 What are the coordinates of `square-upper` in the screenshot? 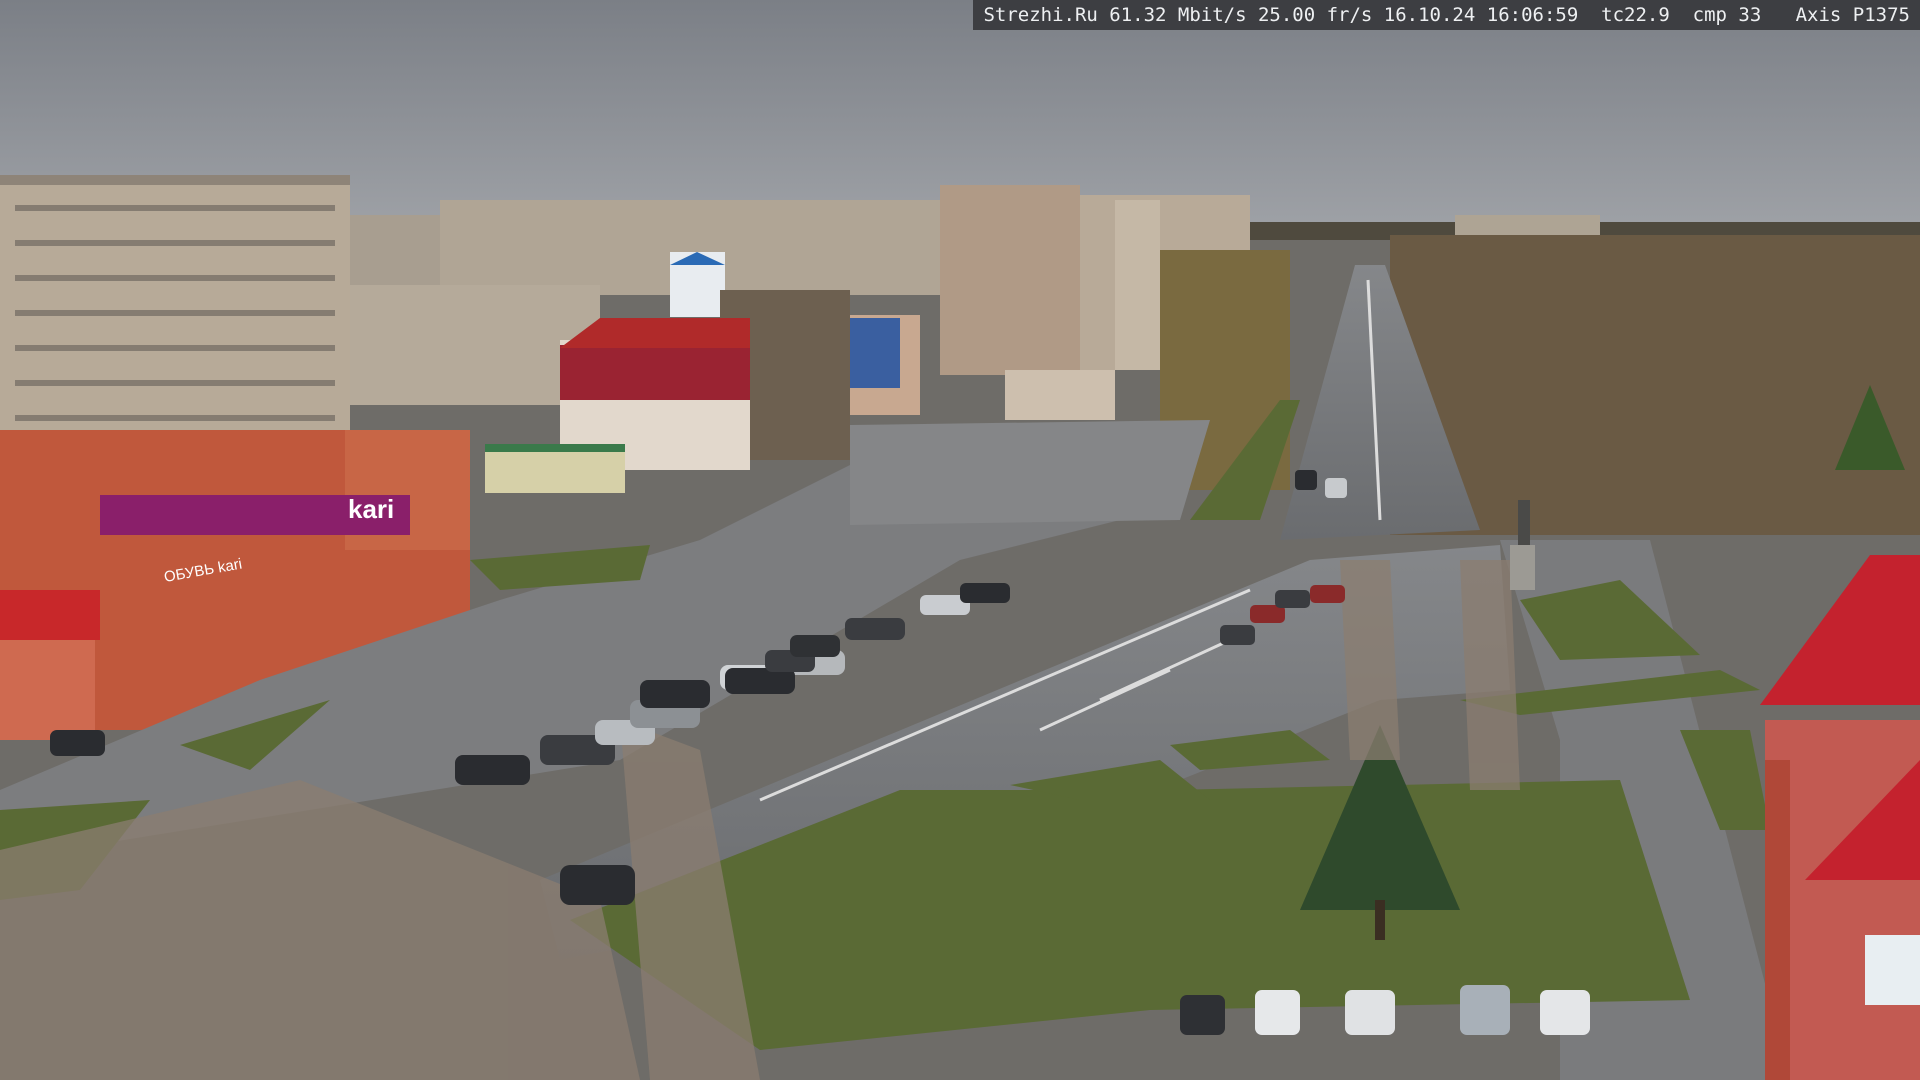 It's located at (1030, 472).